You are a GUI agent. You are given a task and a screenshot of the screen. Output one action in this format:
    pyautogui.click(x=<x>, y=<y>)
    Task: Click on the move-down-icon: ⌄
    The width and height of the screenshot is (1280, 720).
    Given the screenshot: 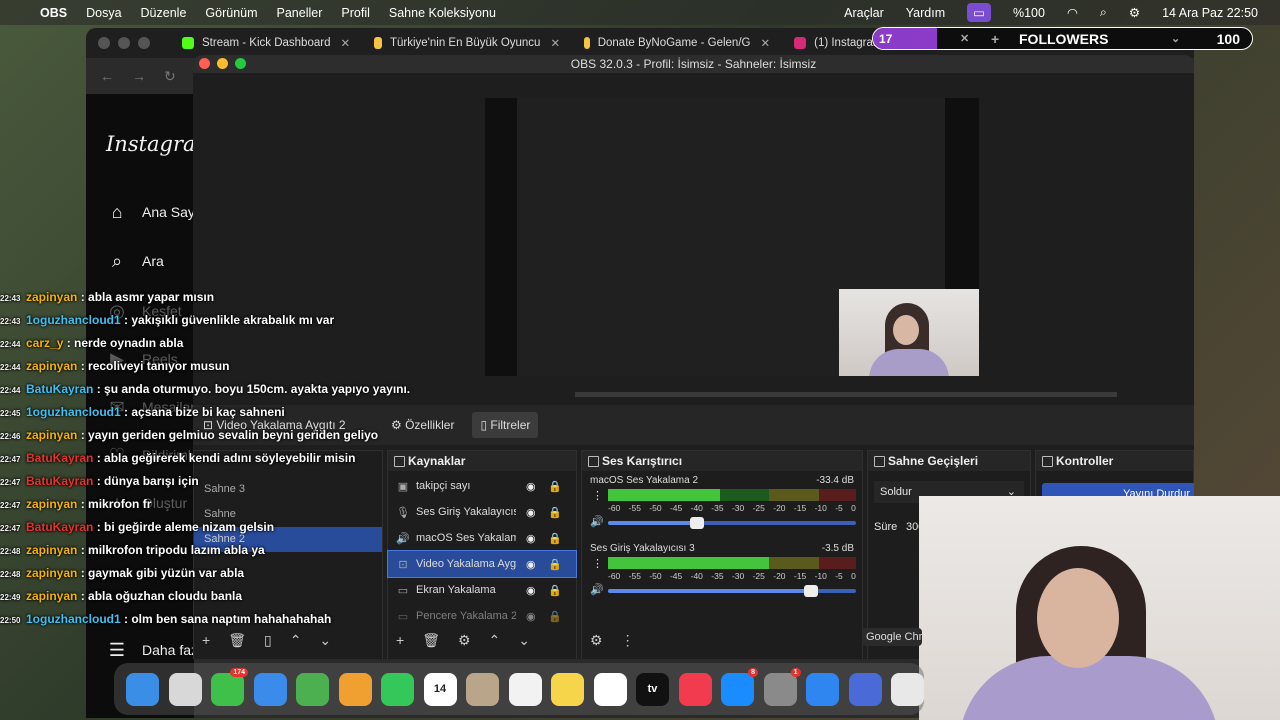 What is the action you would take?
    pyautogui.click(x=524, y=640)
    